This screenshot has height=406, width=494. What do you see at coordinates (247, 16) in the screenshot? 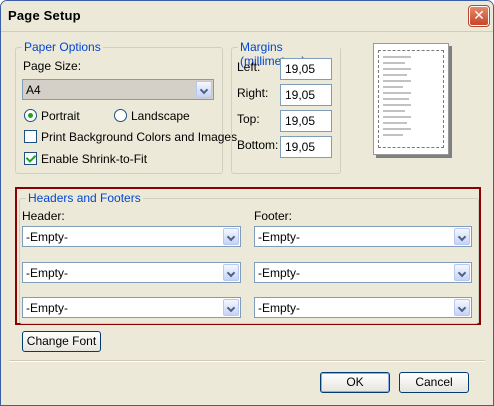
I see `title-bar: Page Setup ✕` at bounding box center [247, 16].